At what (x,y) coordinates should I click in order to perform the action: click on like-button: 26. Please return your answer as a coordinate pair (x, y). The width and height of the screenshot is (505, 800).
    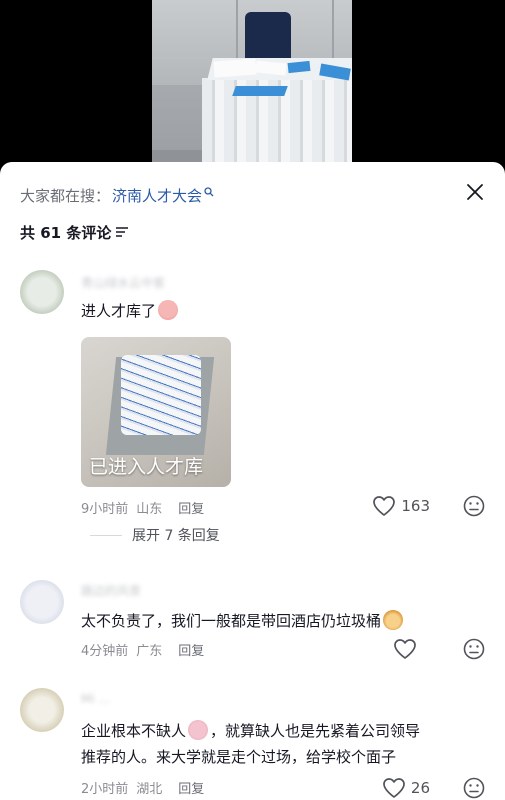
    Looking at the image, I should click on (406, 788).